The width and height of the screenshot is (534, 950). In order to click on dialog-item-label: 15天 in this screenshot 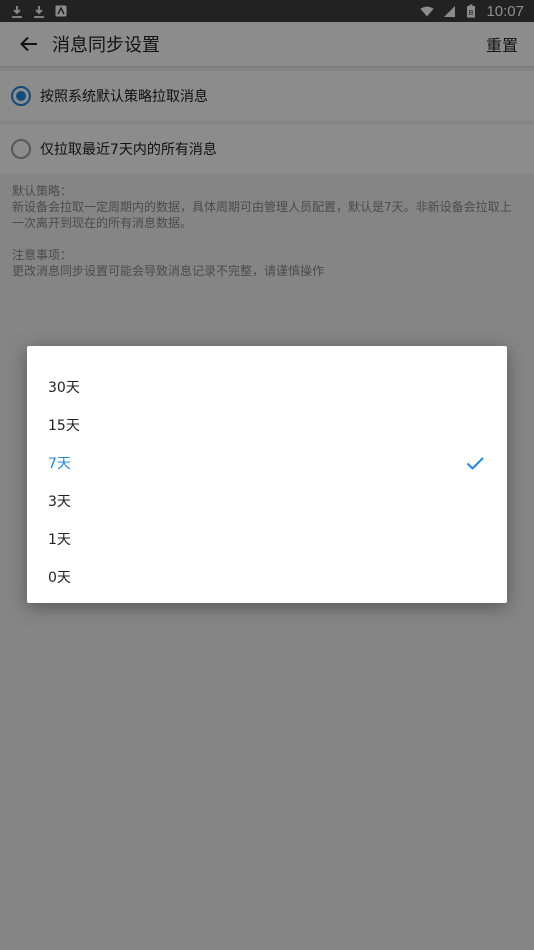, I will do `click(64, 426)`.